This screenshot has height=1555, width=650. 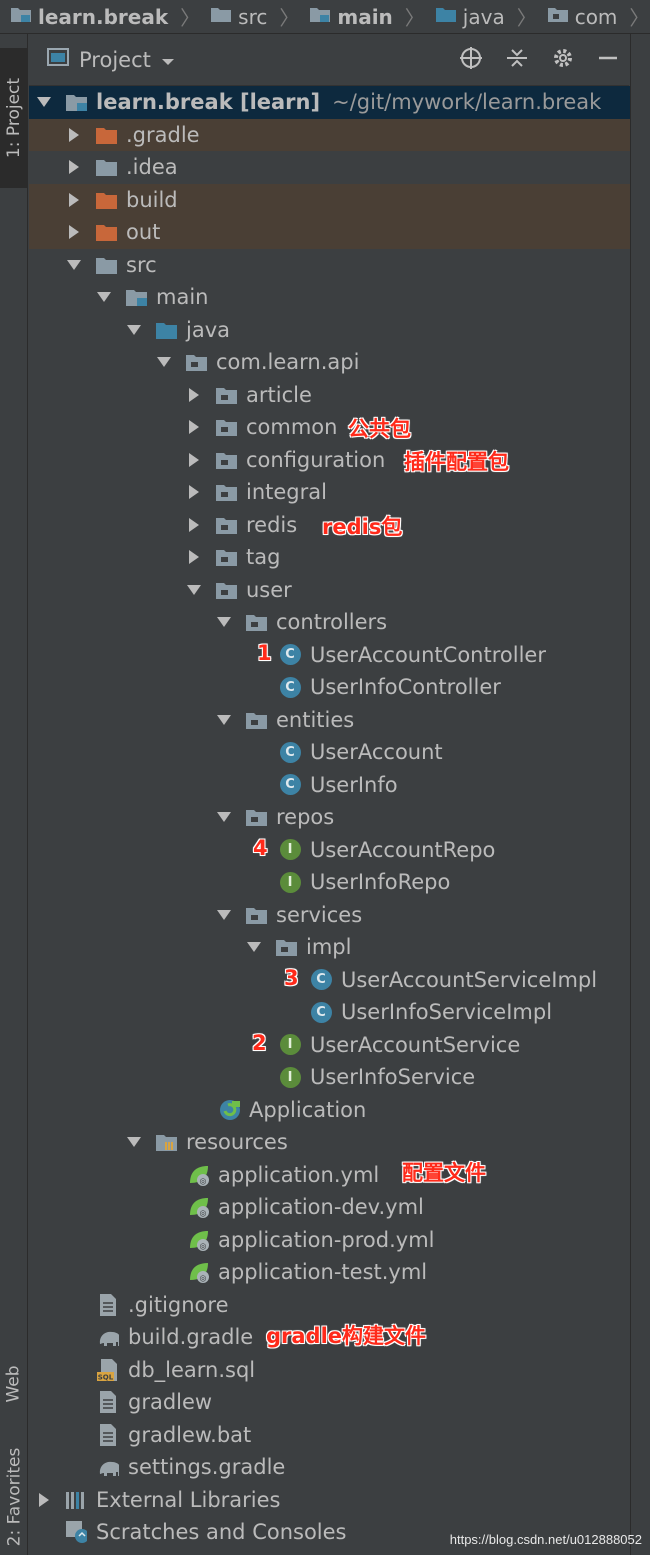 What do you see at coordinates (329, 1077) in the screenshot?
I see `tree-node-user-info-service: I UserInfoService` at bounding box center [329, 1077].